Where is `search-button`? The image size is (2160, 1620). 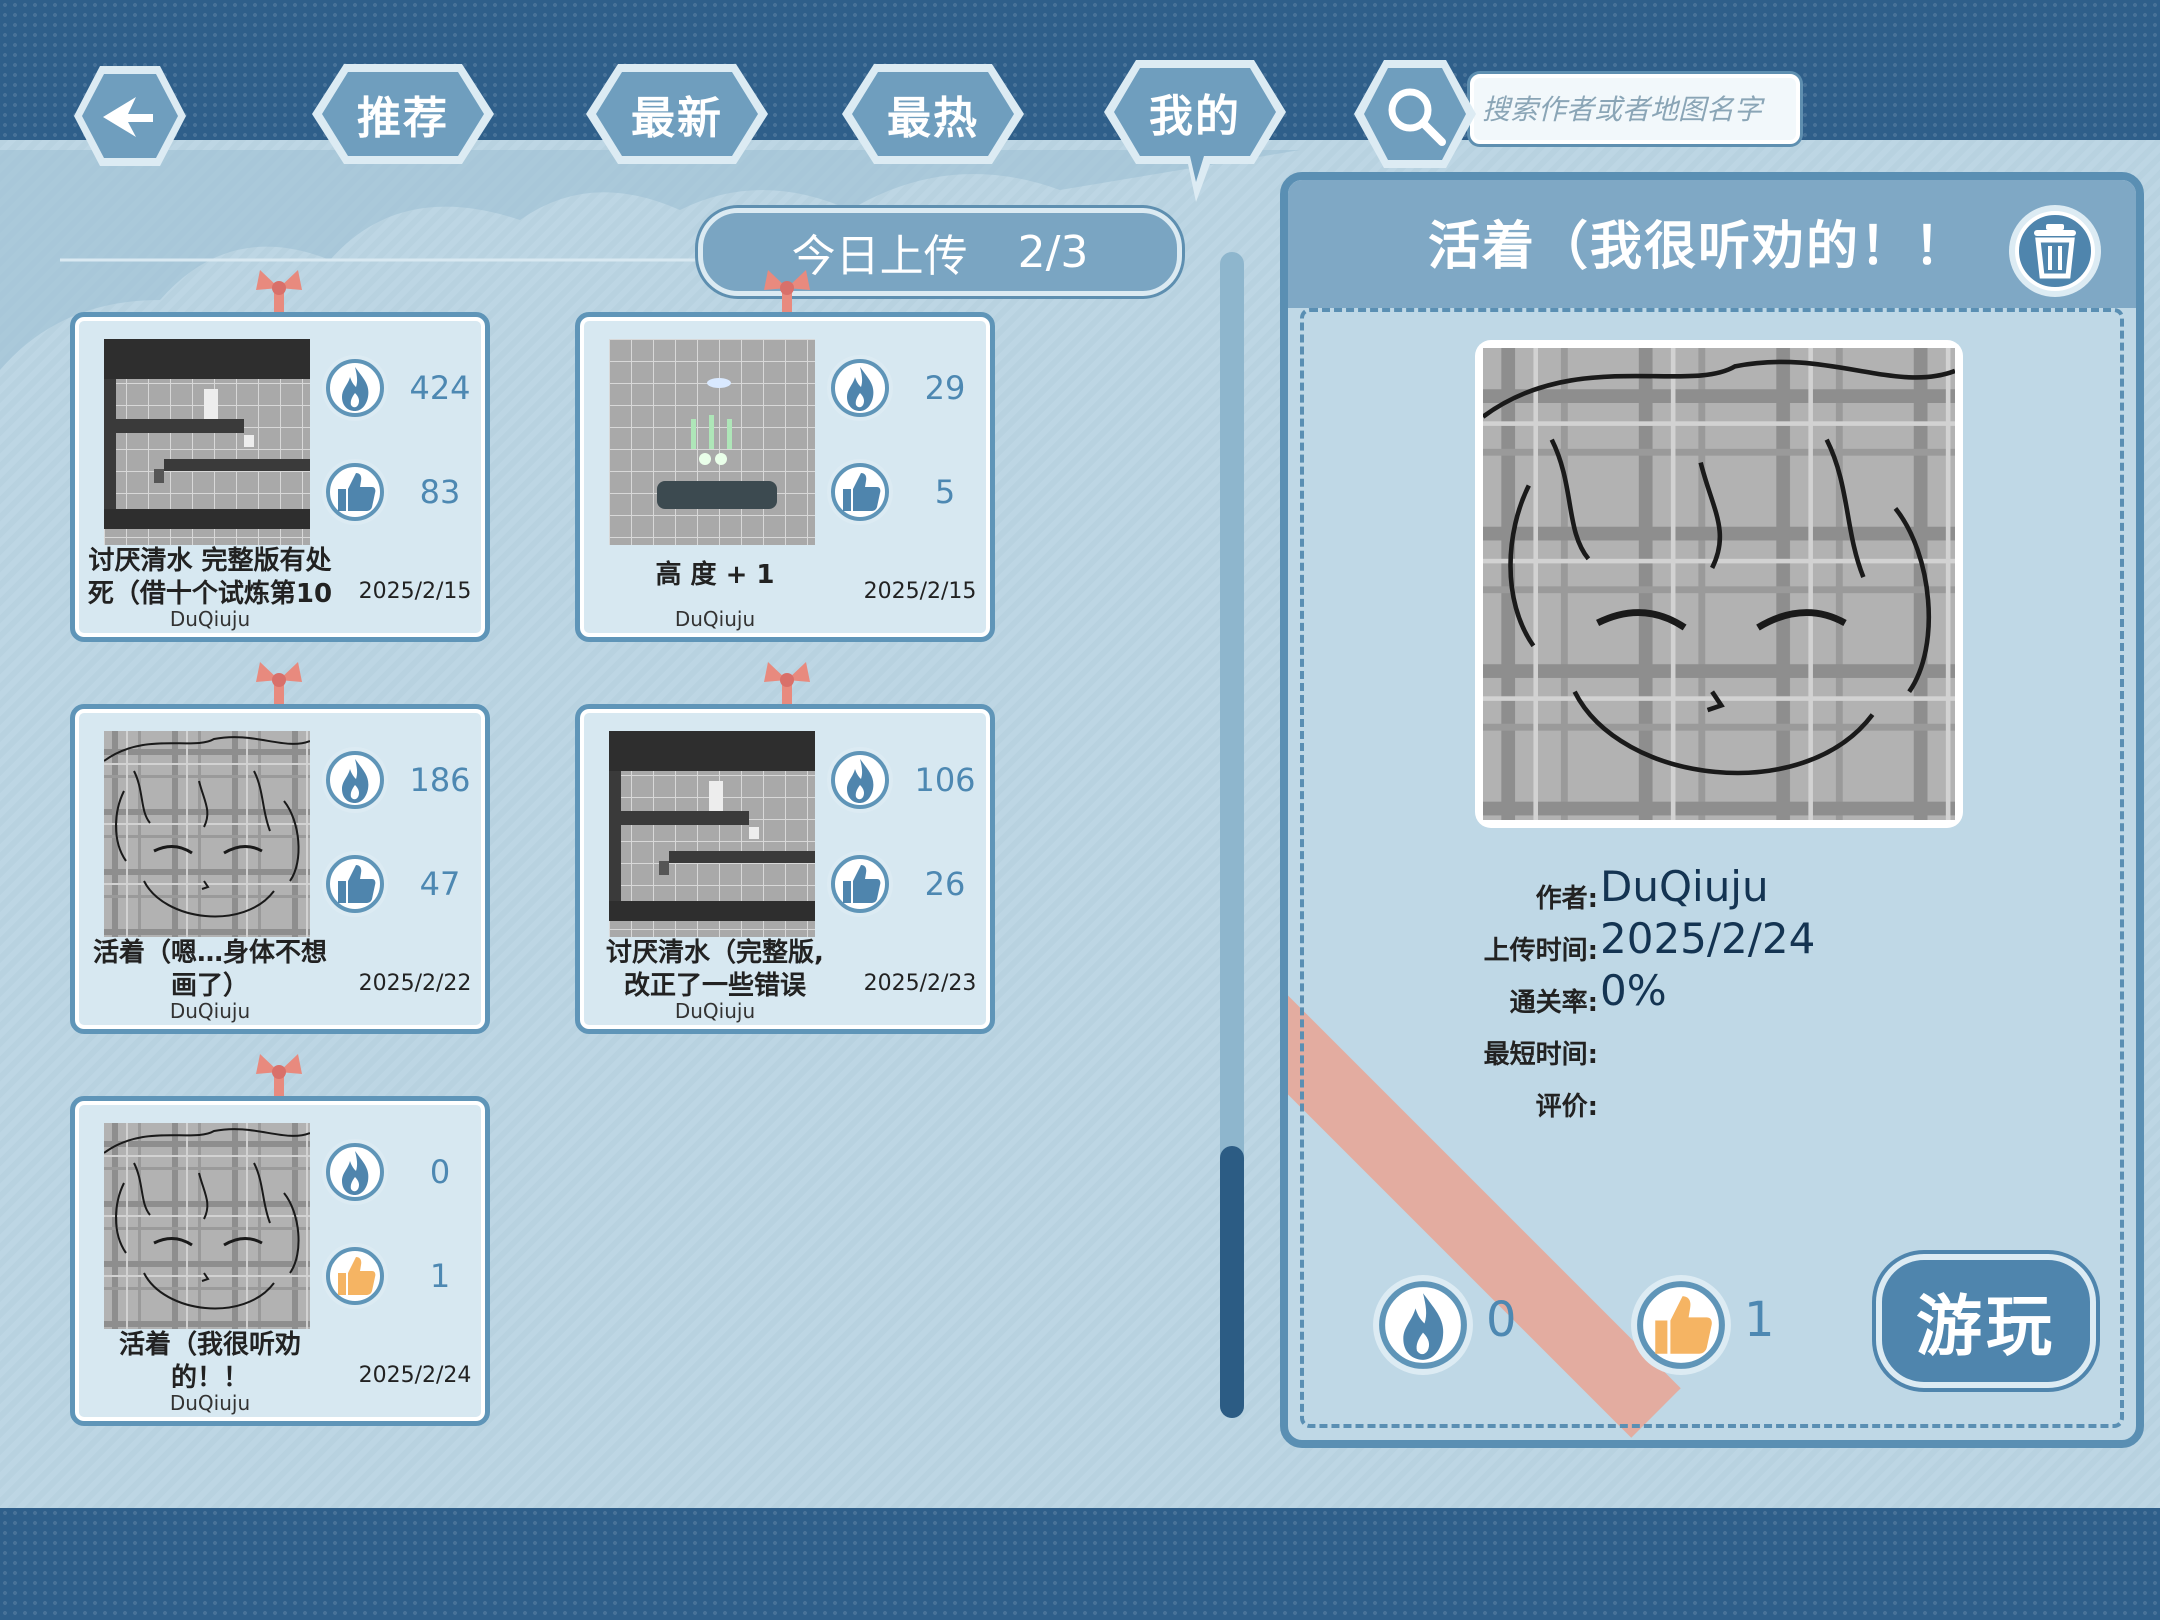
search-button is located at coordinates (1415, 114).